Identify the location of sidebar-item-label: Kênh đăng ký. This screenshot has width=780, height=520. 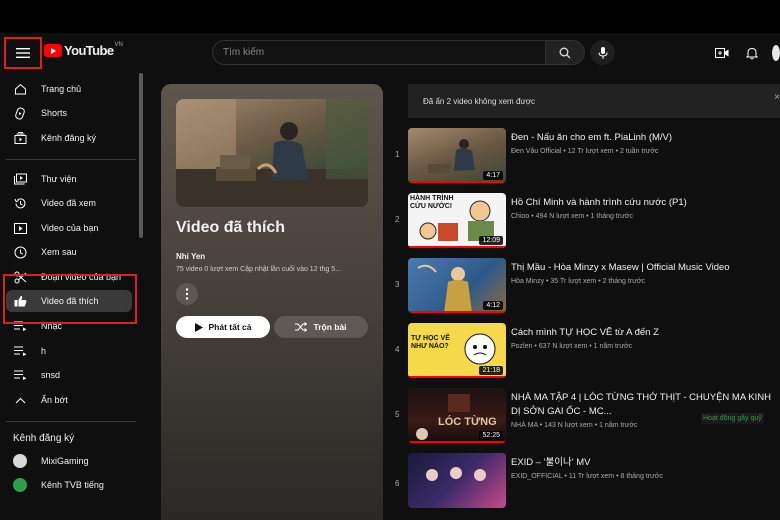
(69, 138).